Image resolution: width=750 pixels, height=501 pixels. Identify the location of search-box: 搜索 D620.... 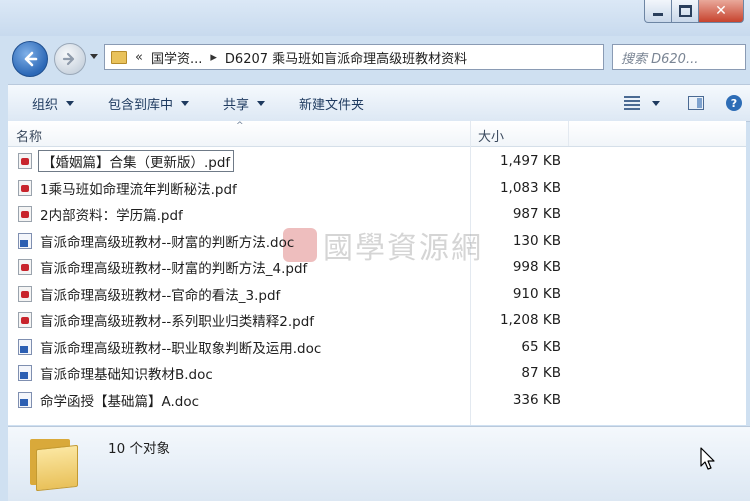
(679, 57).